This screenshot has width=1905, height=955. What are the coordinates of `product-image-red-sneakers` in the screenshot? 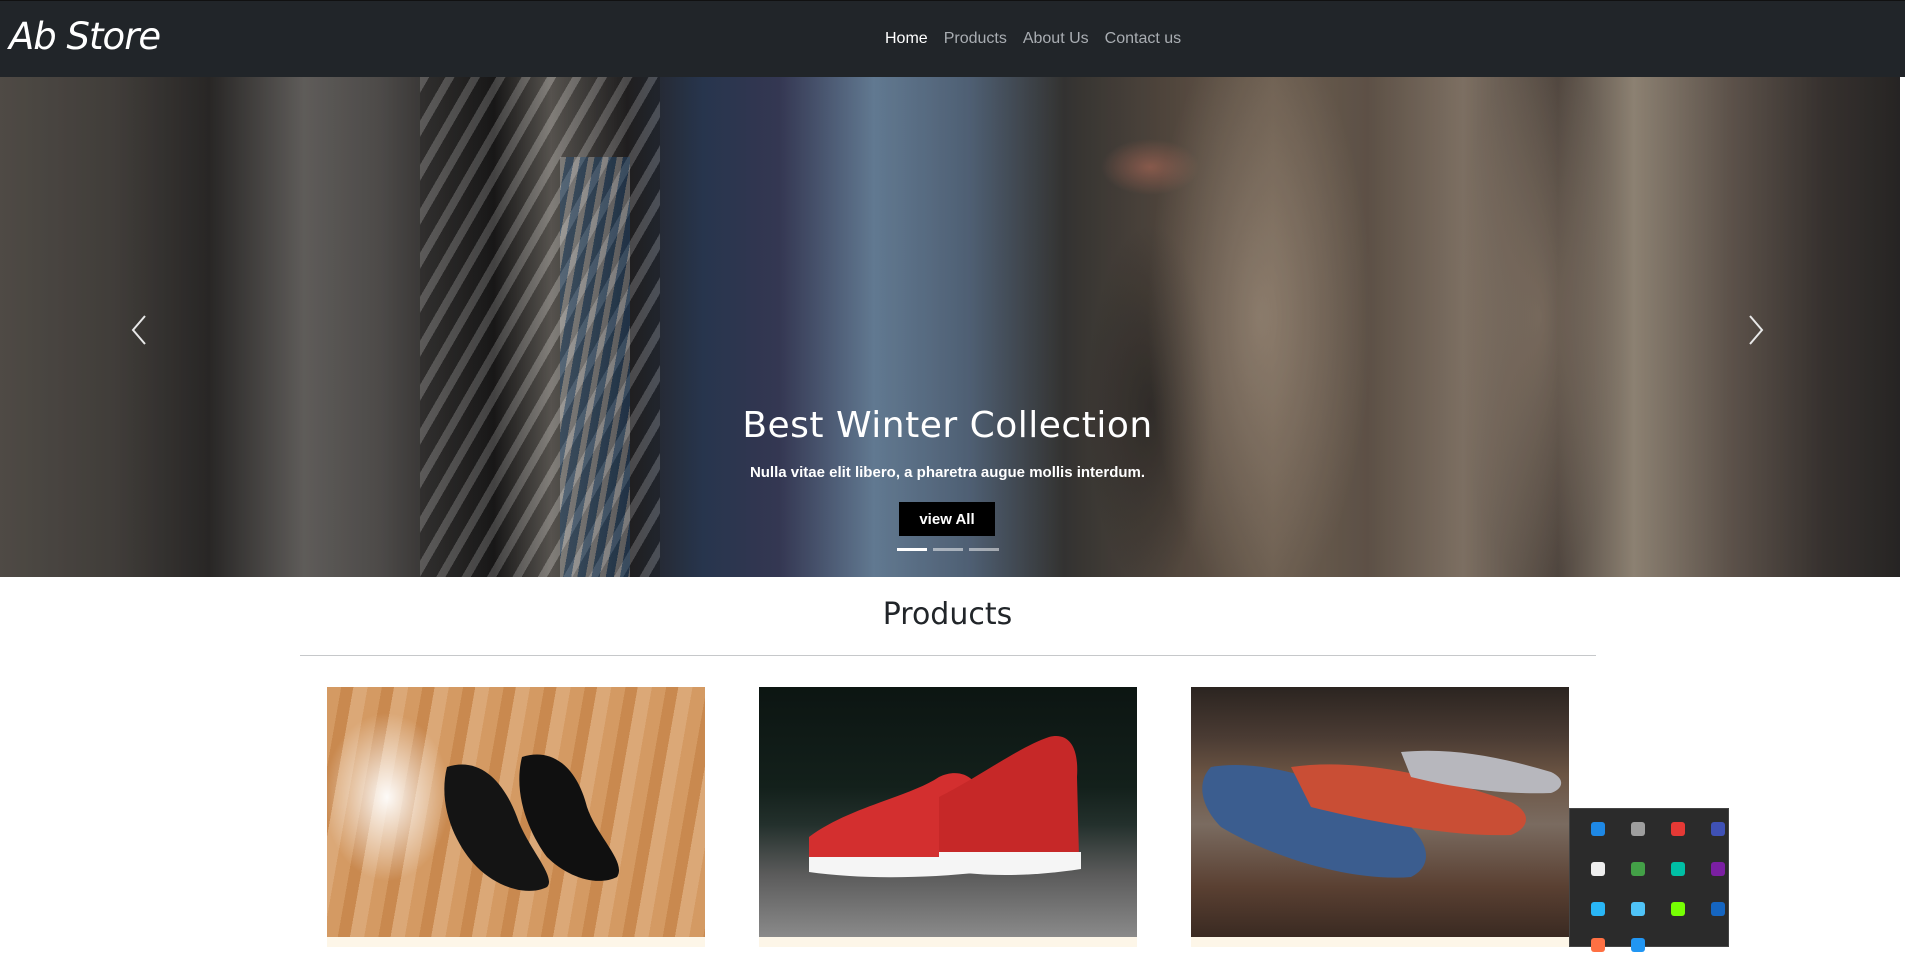 It's located at (948, 812).